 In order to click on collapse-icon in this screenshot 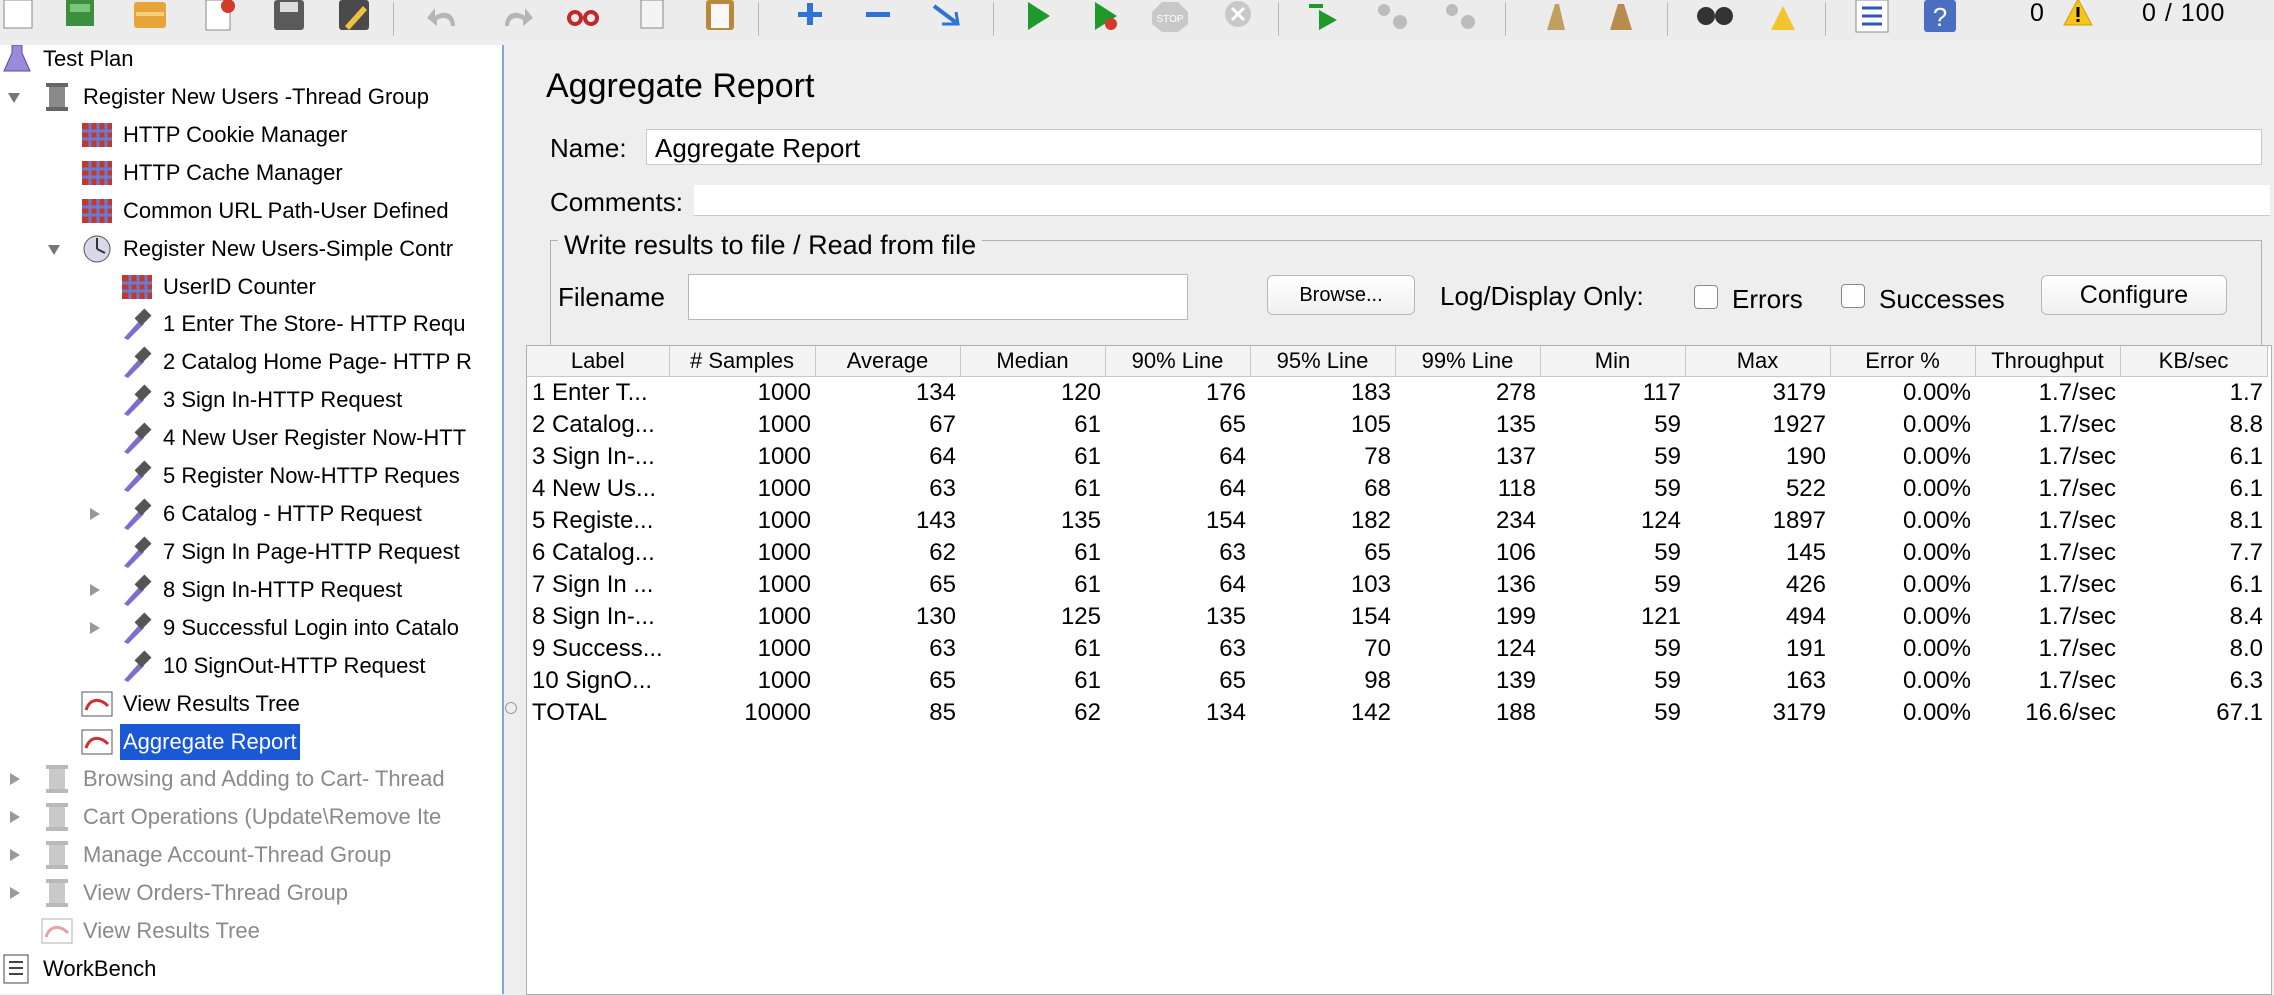, I will do `click(878, 17)`.